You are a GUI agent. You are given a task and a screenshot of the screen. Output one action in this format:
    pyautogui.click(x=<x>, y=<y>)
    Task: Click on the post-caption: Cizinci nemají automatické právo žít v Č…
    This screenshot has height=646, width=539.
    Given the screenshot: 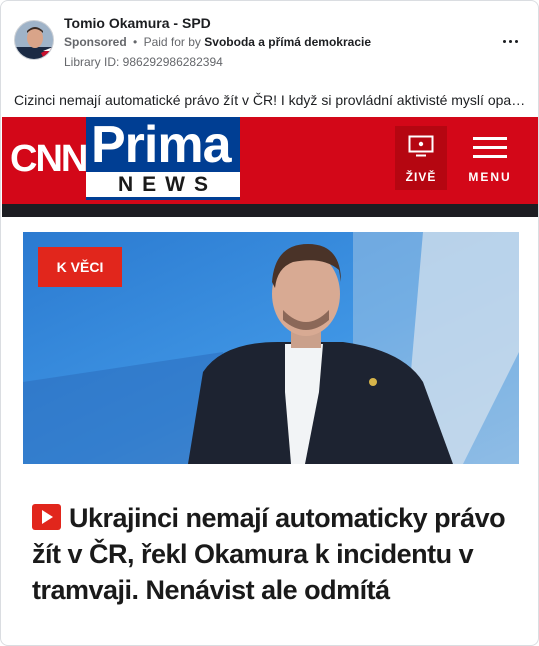 What is the action you would take?
    pyautogui.click(x=270, y=100)
    